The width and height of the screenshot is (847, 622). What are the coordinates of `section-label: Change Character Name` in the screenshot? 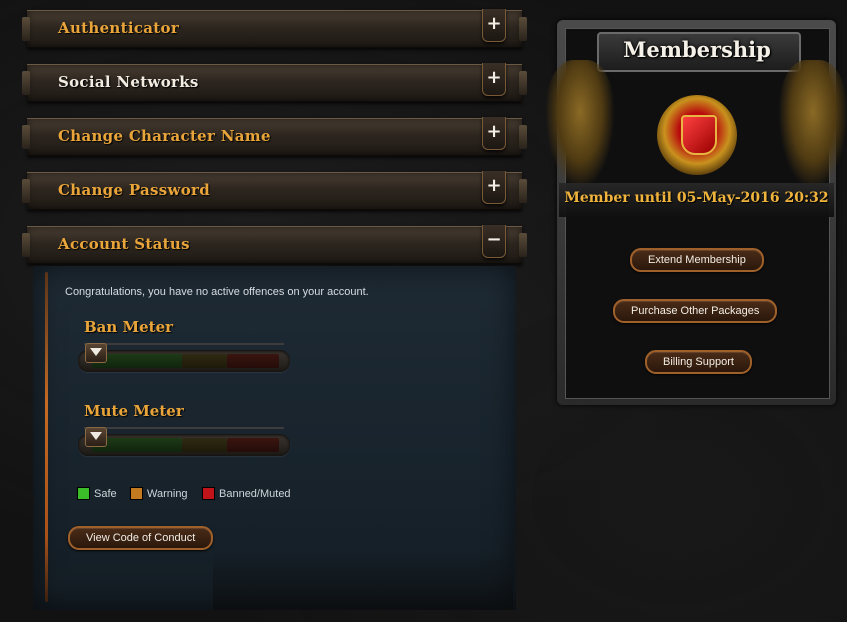 It's located at (164, 136).